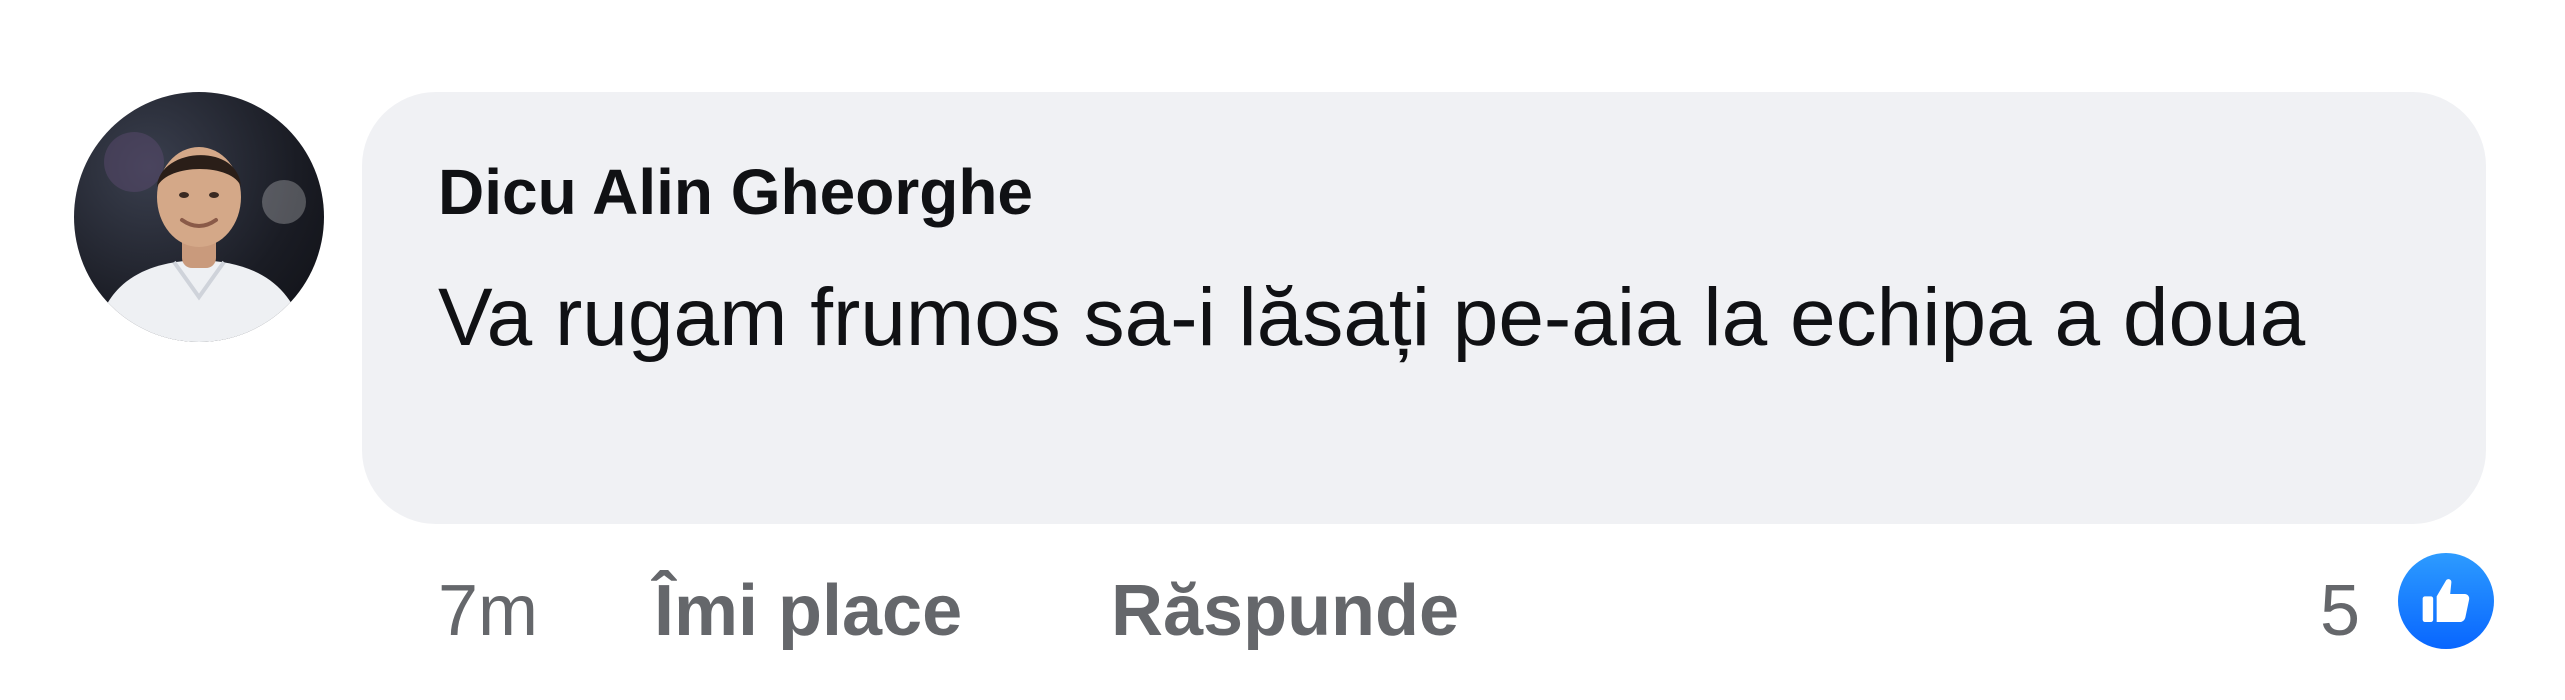  Describe the element at coordinates (808, 611) in the screenshot. I see `like-button: Îmi place` at that location.